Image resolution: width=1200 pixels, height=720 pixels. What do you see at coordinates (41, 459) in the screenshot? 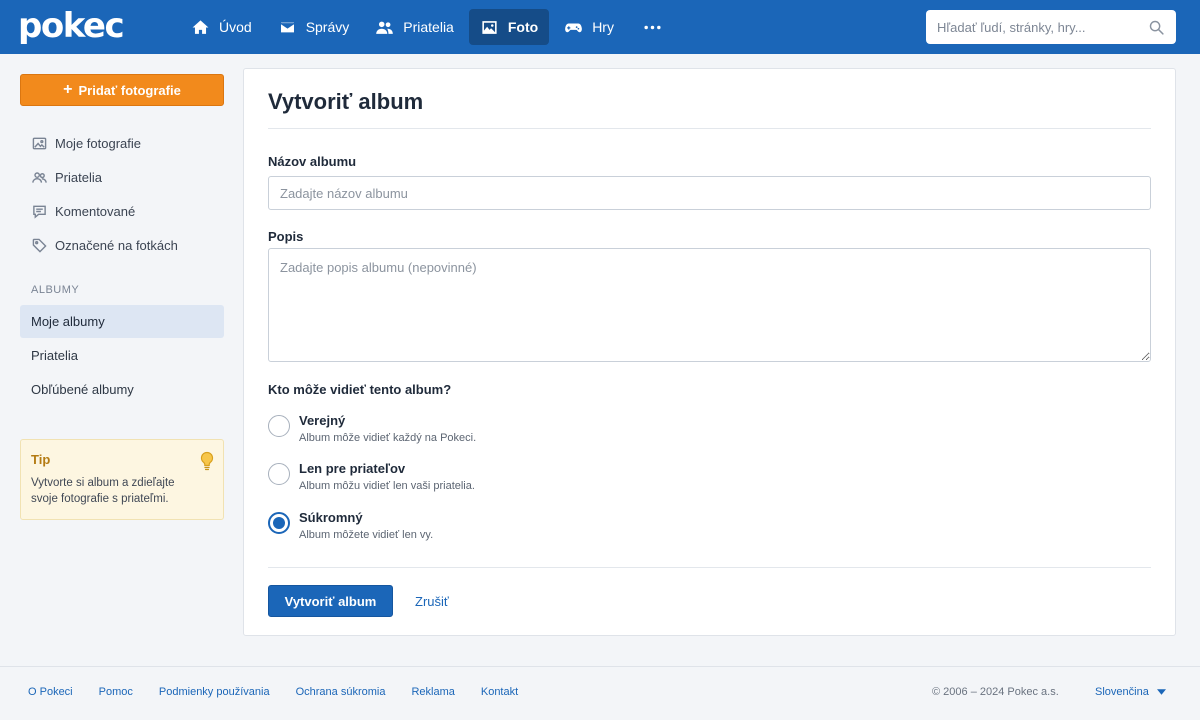
I see `tip-title: Tip` at bounding box center [41, 459].